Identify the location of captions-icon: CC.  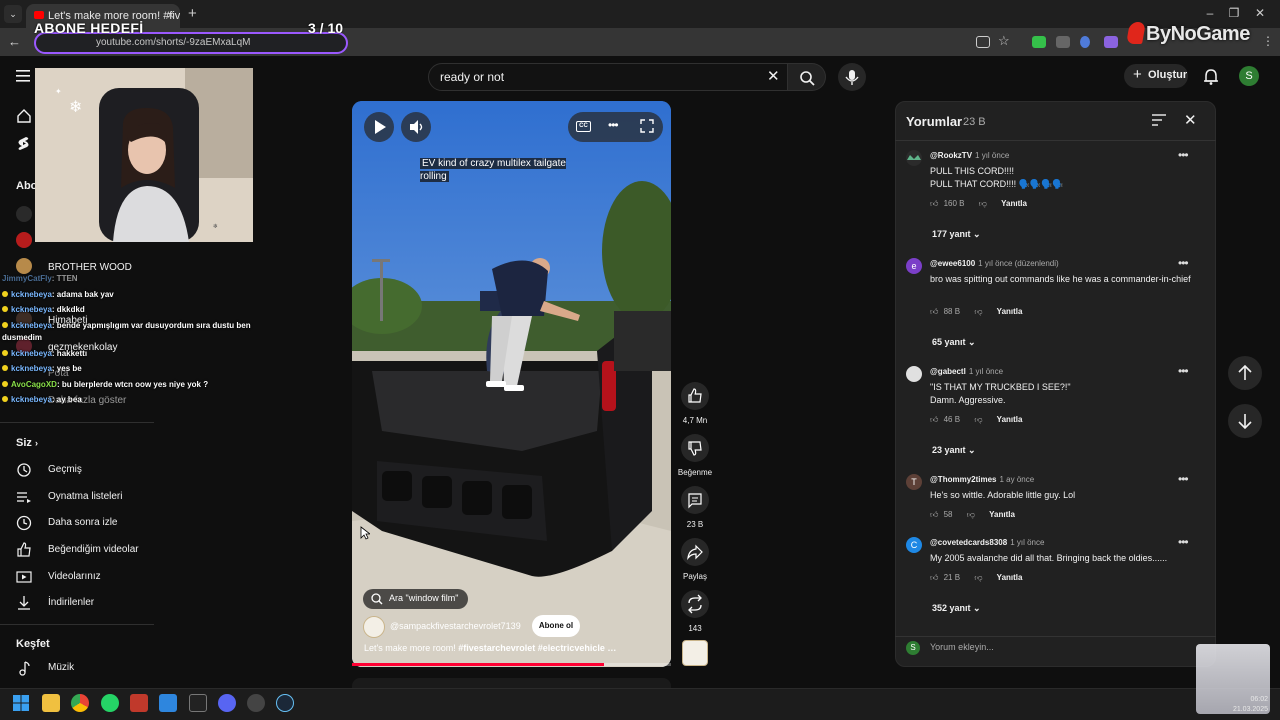
(583, 126).